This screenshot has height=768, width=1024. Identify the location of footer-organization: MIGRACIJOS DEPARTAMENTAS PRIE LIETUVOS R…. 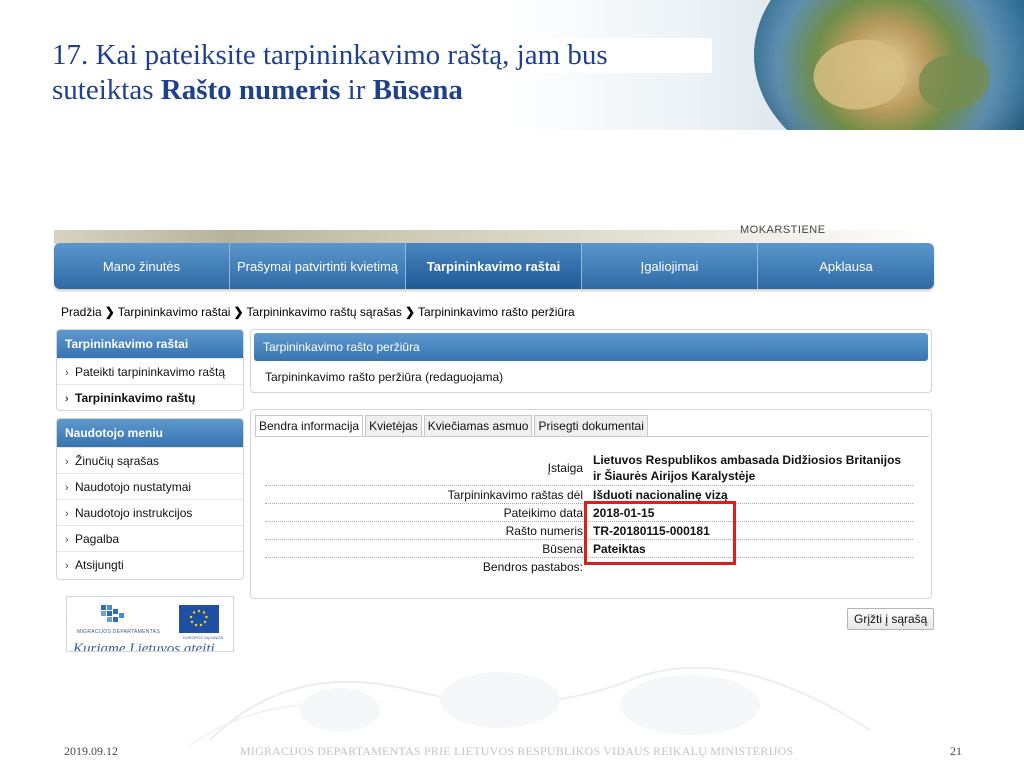
(517, 751).